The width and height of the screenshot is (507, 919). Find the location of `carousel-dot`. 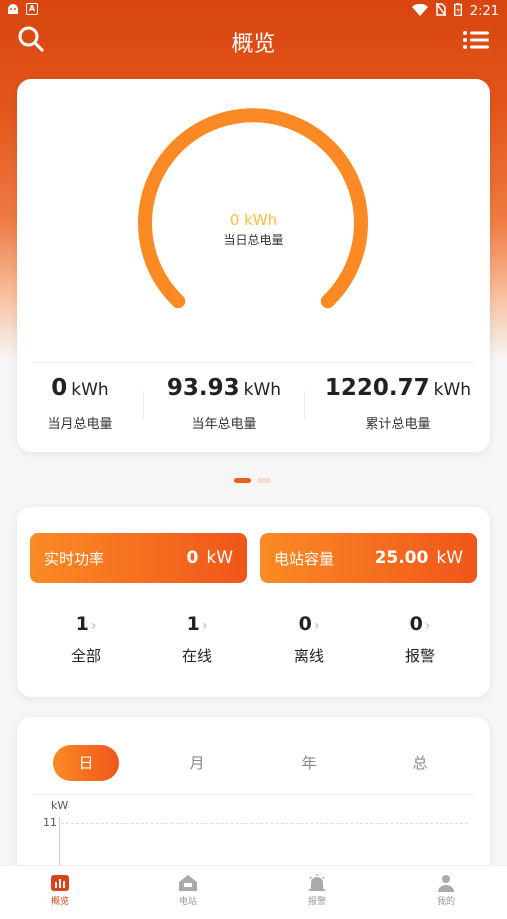

carousel-dot is located at coordinates (264, 480).